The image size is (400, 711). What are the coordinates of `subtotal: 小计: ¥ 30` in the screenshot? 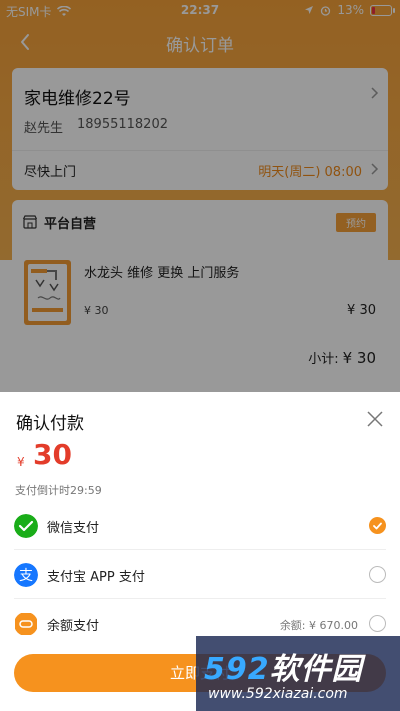 It's located at (342, 357).